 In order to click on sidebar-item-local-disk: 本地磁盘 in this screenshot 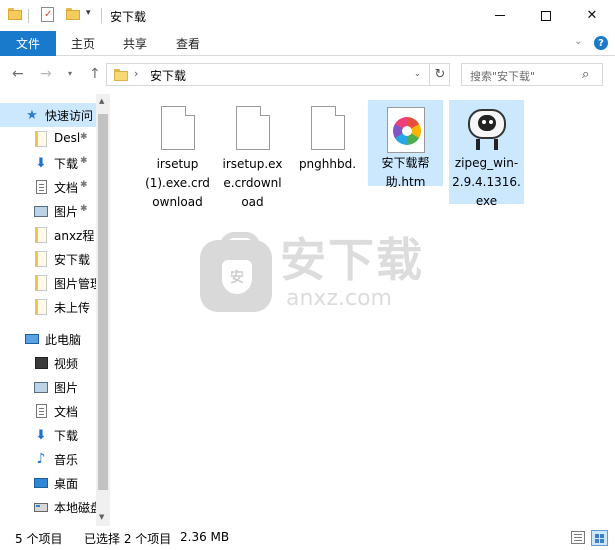, I will do `click(48, 507)`.